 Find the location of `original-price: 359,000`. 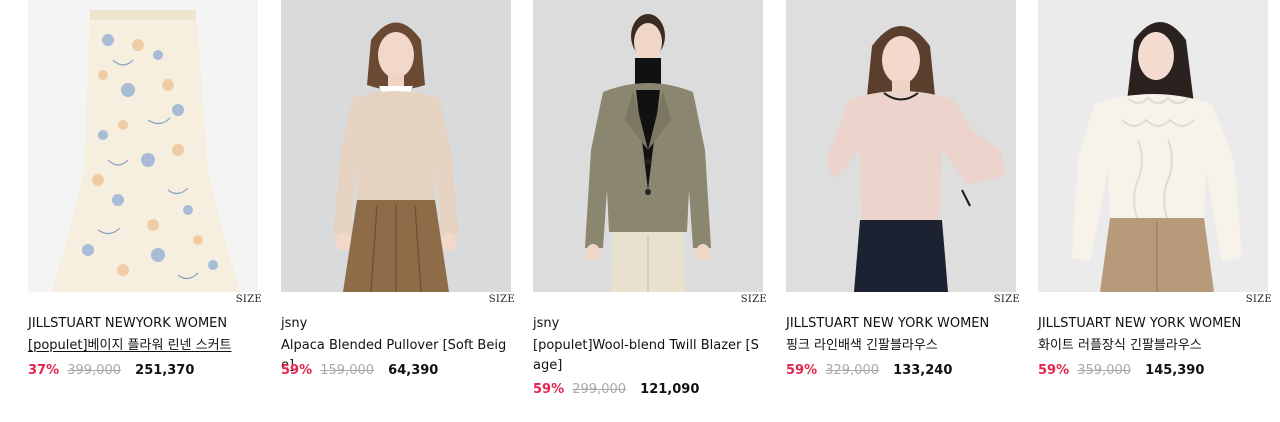

original-price: 359,000 is located at coordinates (1104, 370).